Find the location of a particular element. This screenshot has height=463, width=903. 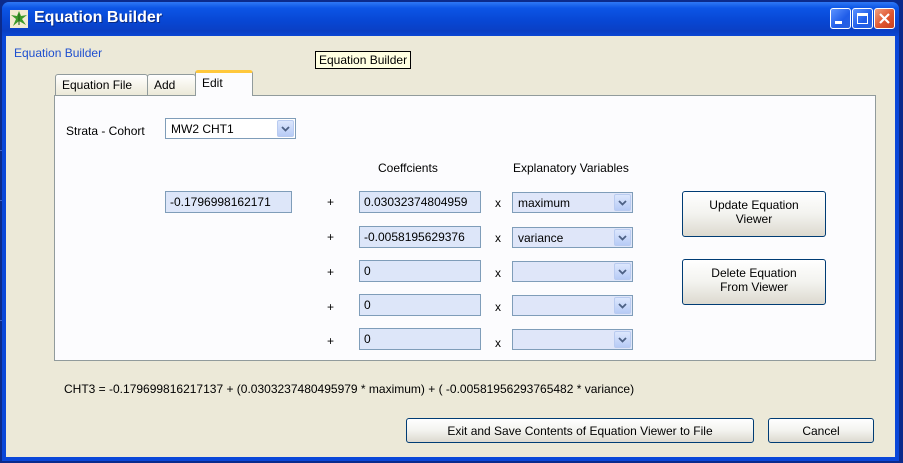

cancel-button: Cancel is located at coordinates (821, 430).